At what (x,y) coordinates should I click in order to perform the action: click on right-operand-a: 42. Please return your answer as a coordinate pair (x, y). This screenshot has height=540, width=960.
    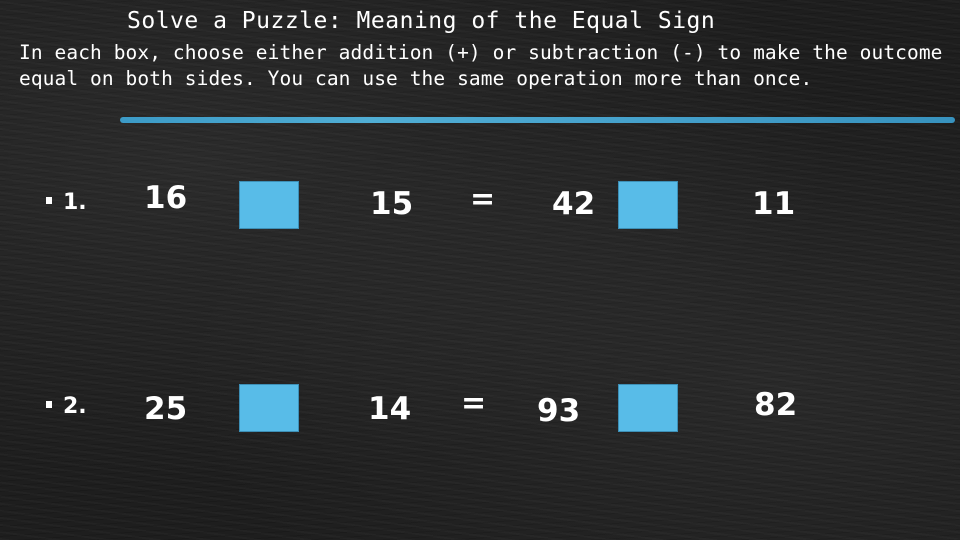
    Looking at the image, I should click on (574, 204).